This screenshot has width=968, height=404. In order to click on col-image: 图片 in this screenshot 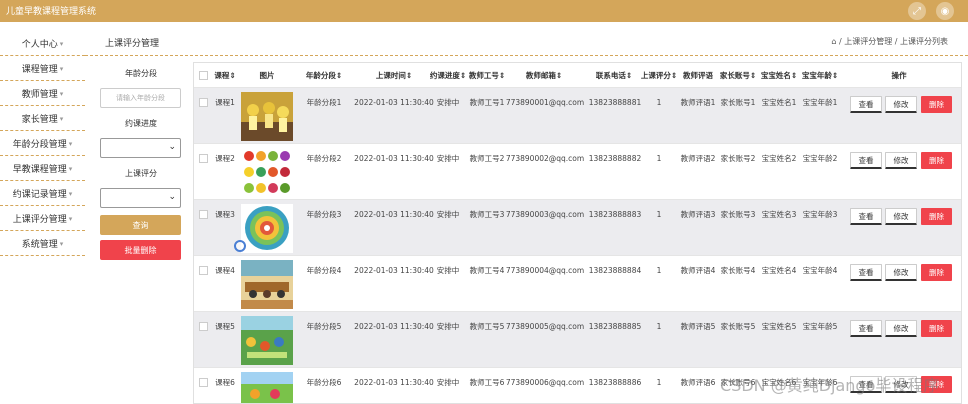, I will do `click(267, 75)`.